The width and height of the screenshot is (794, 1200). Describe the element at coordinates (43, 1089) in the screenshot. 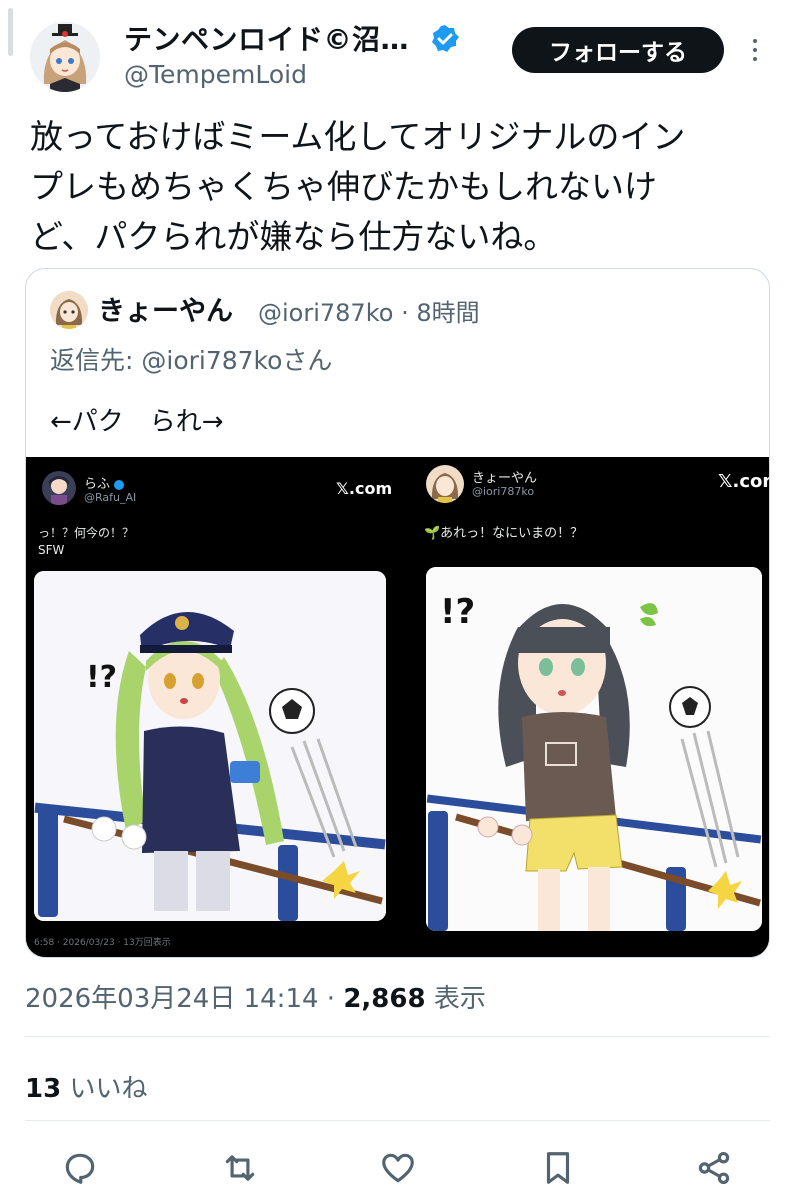

I see `like-count: 13` at that location.